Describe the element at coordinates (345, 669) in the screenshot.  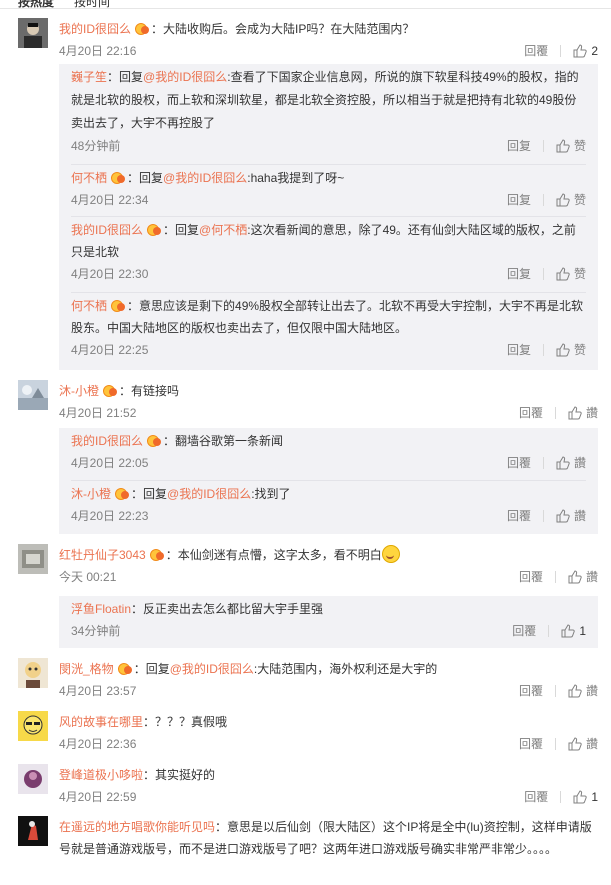
I see `comment-text: :大陆范围内，海外权利还是大宇的` at that location.